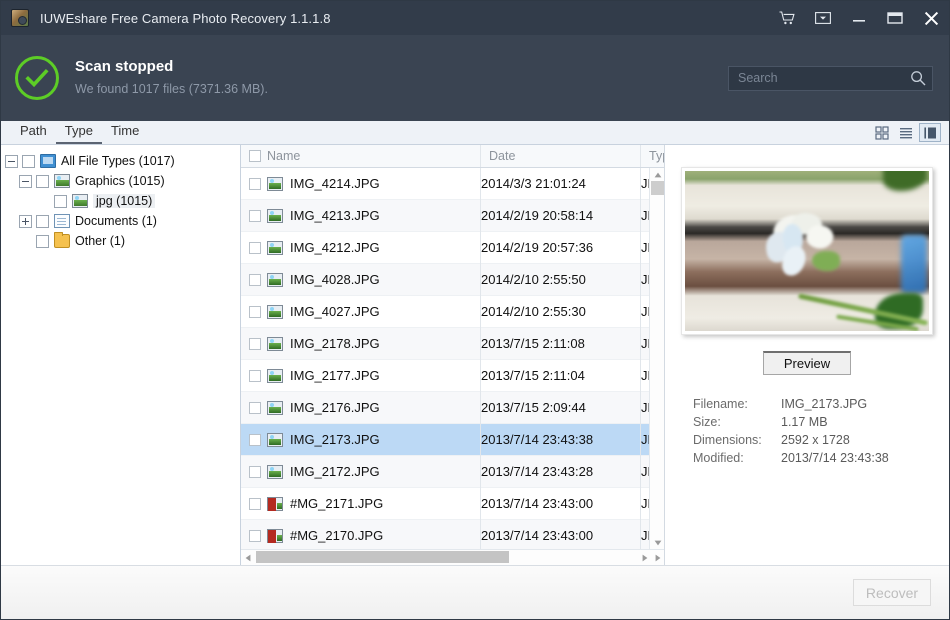  Describe the element at coordinates (25, 221) in the screenshot. I see `expander-plus-icon` at that location.